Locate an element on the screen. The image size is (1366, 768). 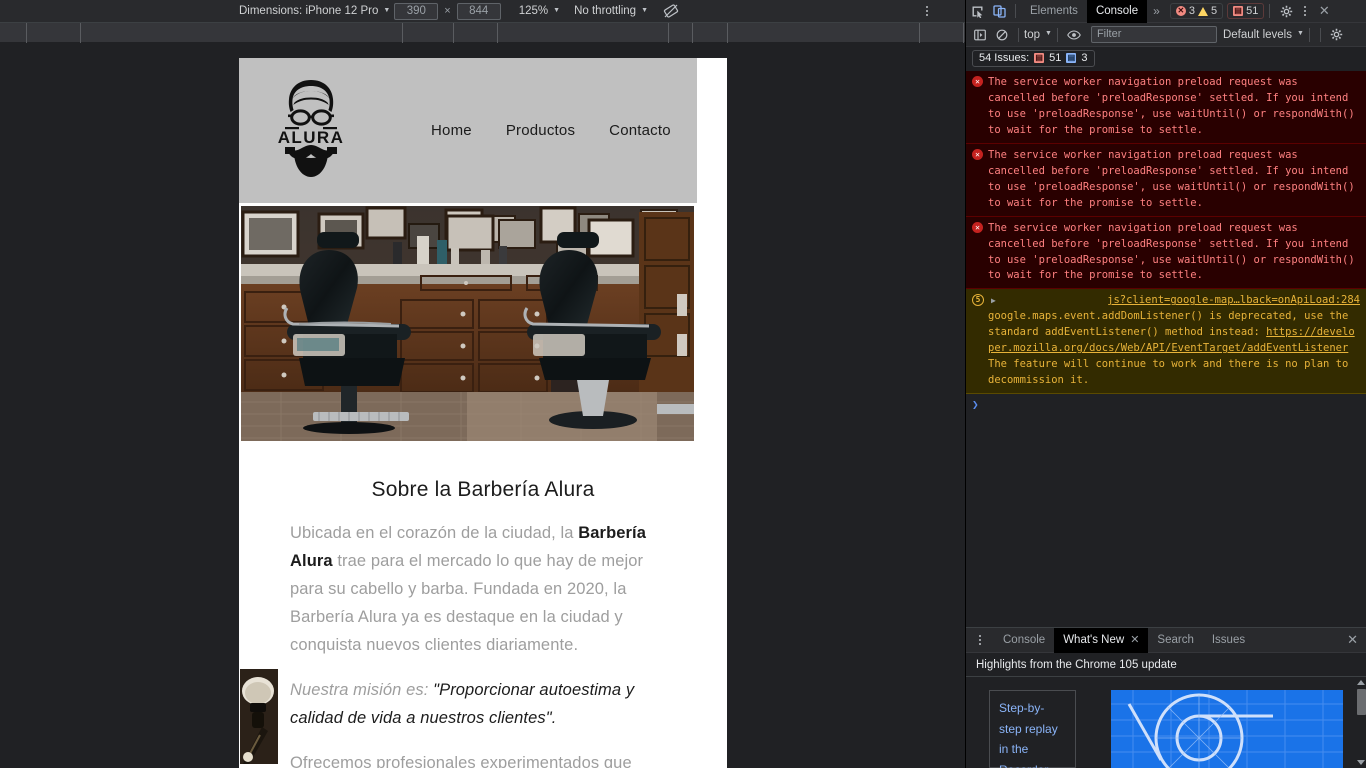
console-settings-icon is located at coordinates (1337, 35).